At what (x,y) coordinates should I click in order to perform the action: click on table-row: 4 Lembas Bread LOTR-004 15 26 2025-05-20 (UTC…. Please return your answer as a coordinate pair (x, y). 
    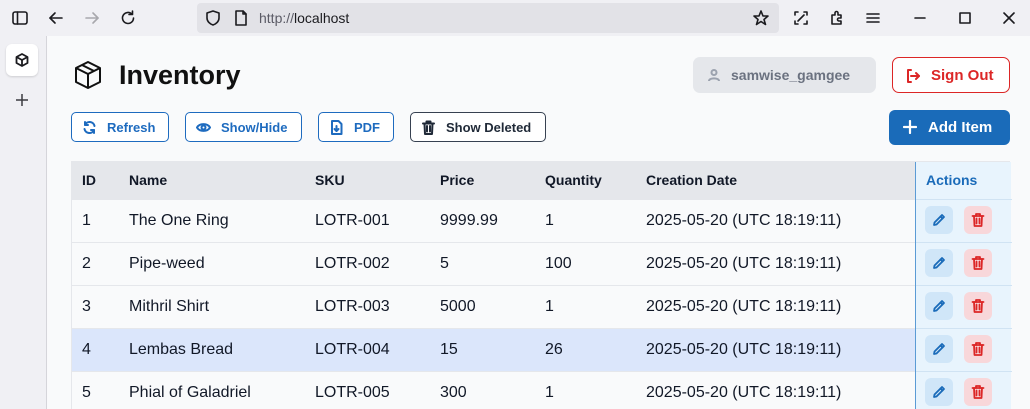
    Looking at the image, I should click on (493, 349).